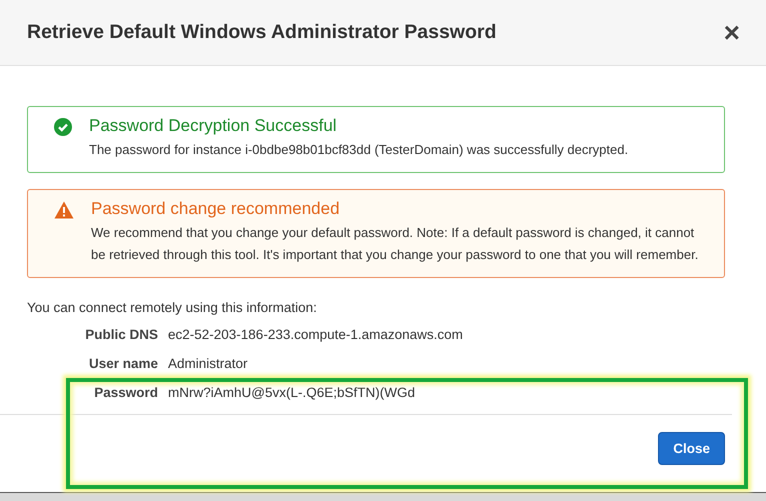 The width and height of the screenshot is (766, 501). I want to click on alert-title: Password Decryption Successful, so click(213, 126).